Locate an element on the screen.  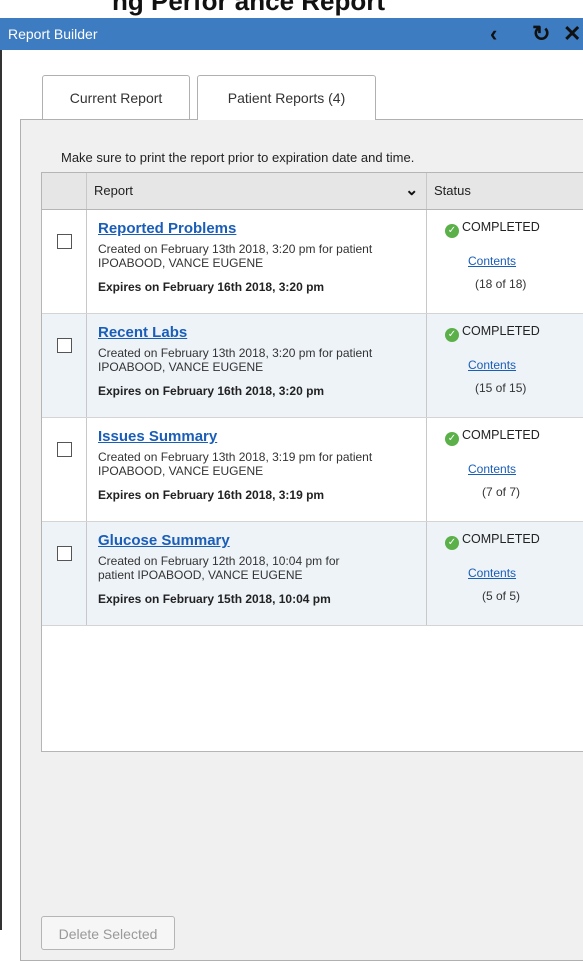
column-header-status: Status is located at coordinates (452, 190).